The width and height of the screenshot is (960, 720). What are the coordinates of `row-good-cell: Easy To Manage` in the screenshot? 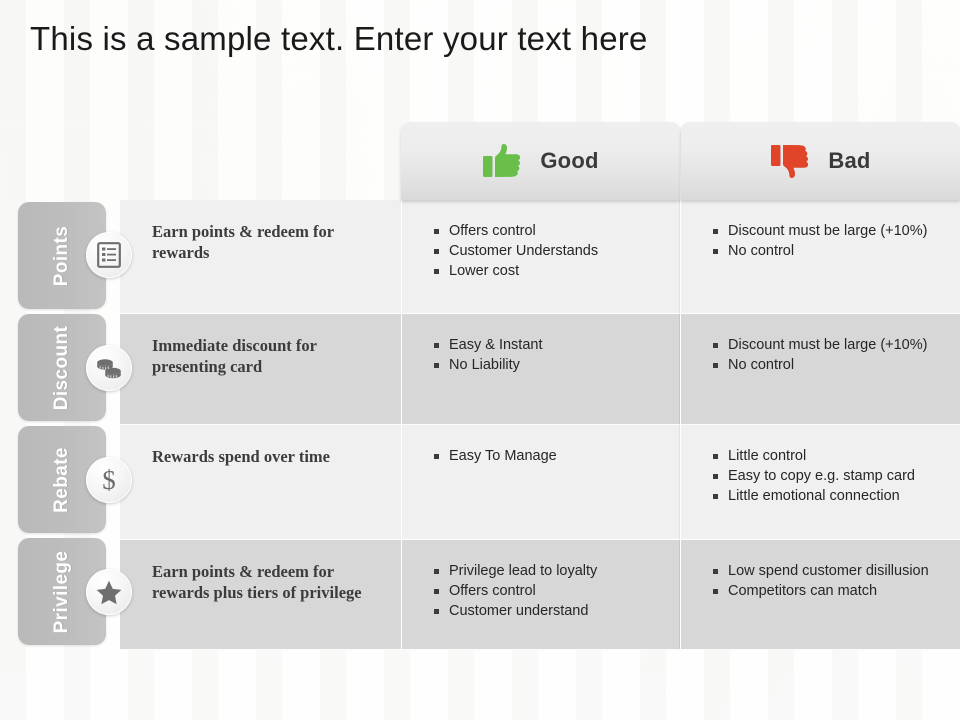 It's located at (540, 482).